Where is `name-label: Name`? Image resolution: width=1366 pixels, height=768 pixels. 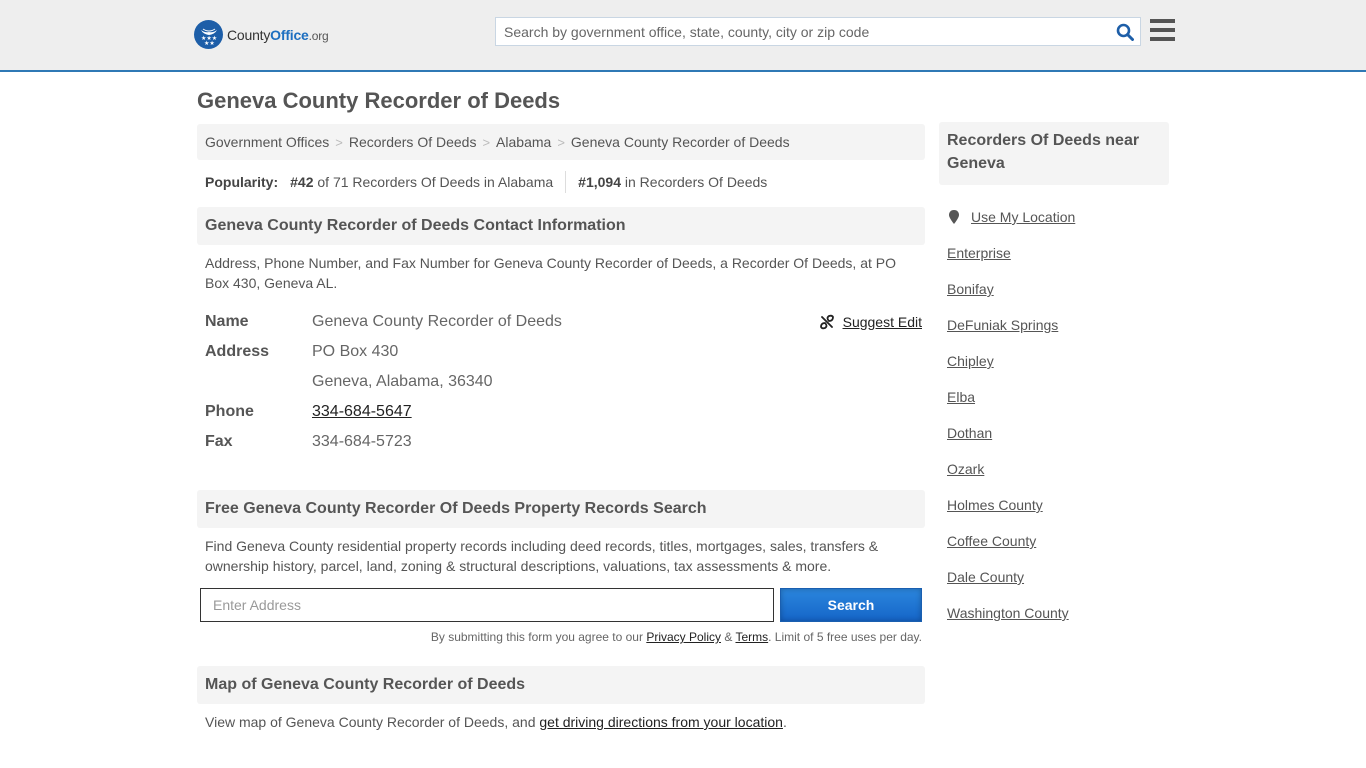
name-label: Name is located at coordinates (227, 321).